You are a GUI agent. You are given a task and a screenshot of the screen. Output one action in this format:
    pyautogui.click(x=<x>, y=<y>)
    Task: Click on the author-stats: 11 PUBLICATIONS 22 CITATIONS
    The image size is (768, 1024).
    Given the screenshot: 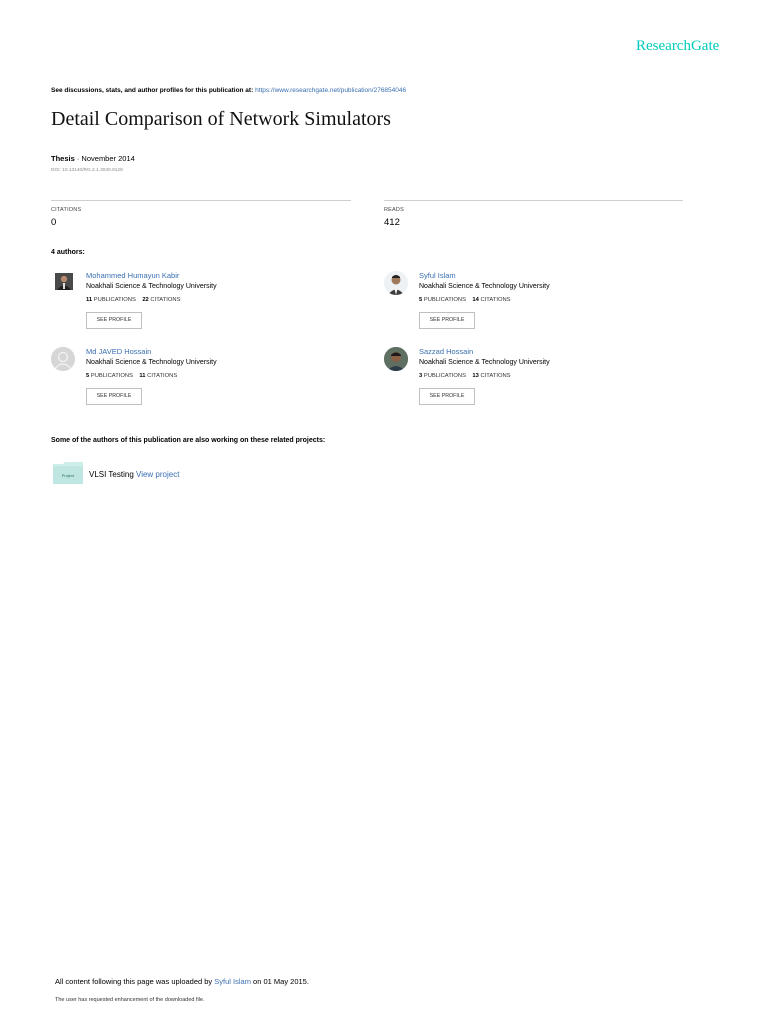 What is the action you would take?
    pyautogui.click(x=133, y=300)
    